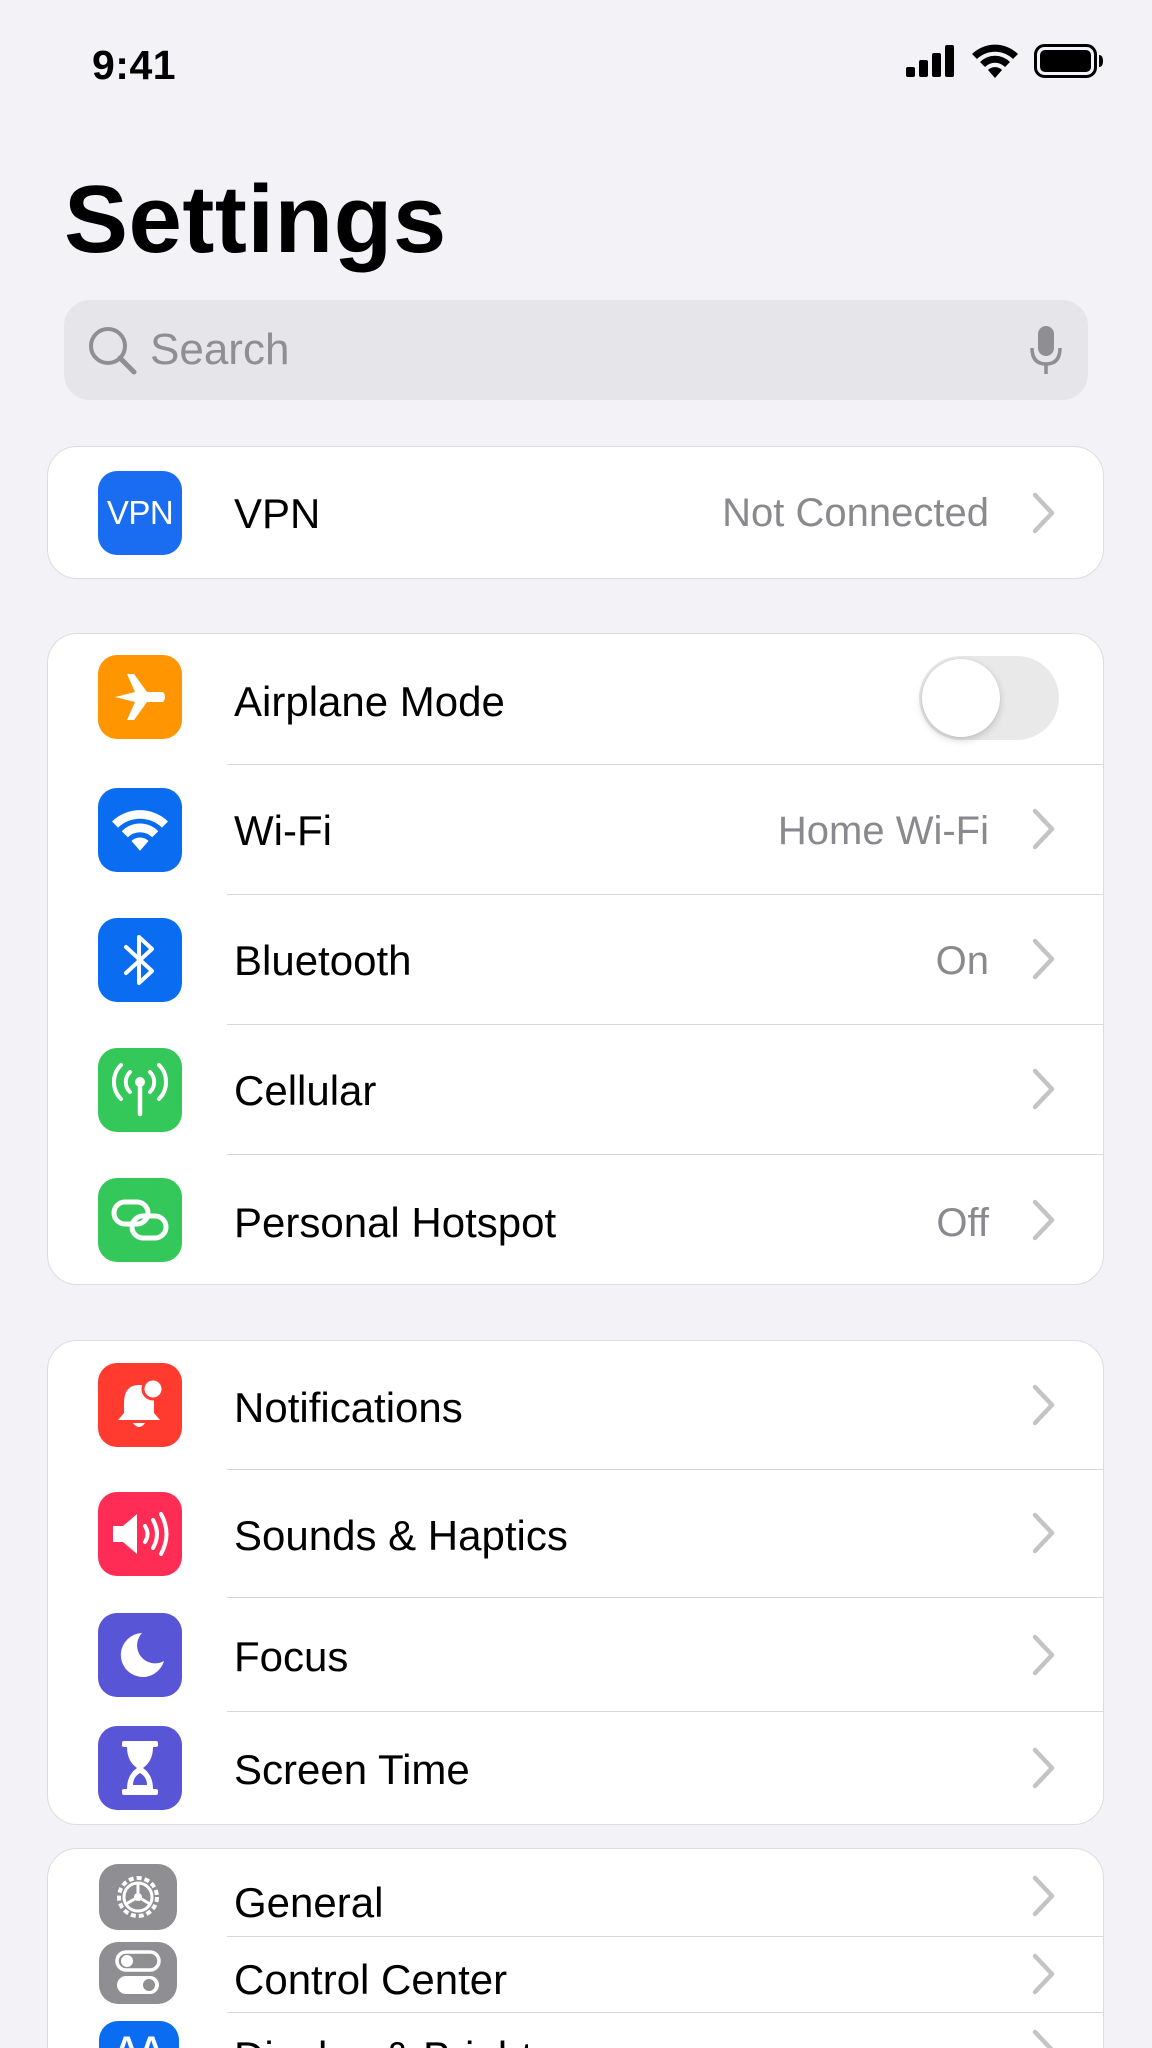  What do you see at coordinates (140, 1768) in the screenshot?
I see `hourglass-icon` at bounding box center [140, 1768].